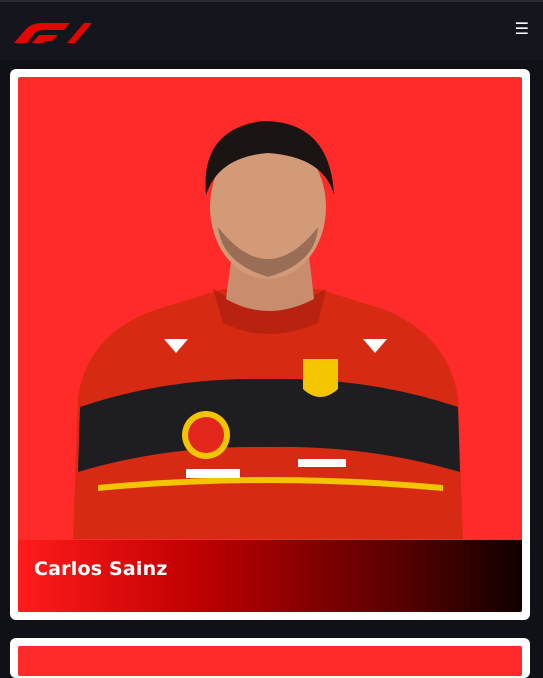  Describe the element at coordinates (270, 576) in the screenshot. I see `driver-name-bar: Carlos Sainz` at that location.